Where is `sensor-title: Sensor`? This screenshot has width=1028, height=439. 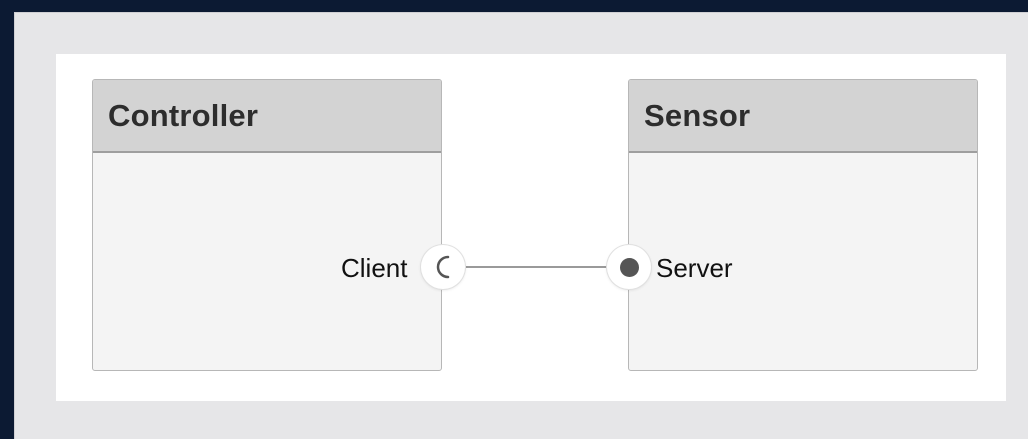 sensor-title: Sensor is located at coordinates (697, 115).